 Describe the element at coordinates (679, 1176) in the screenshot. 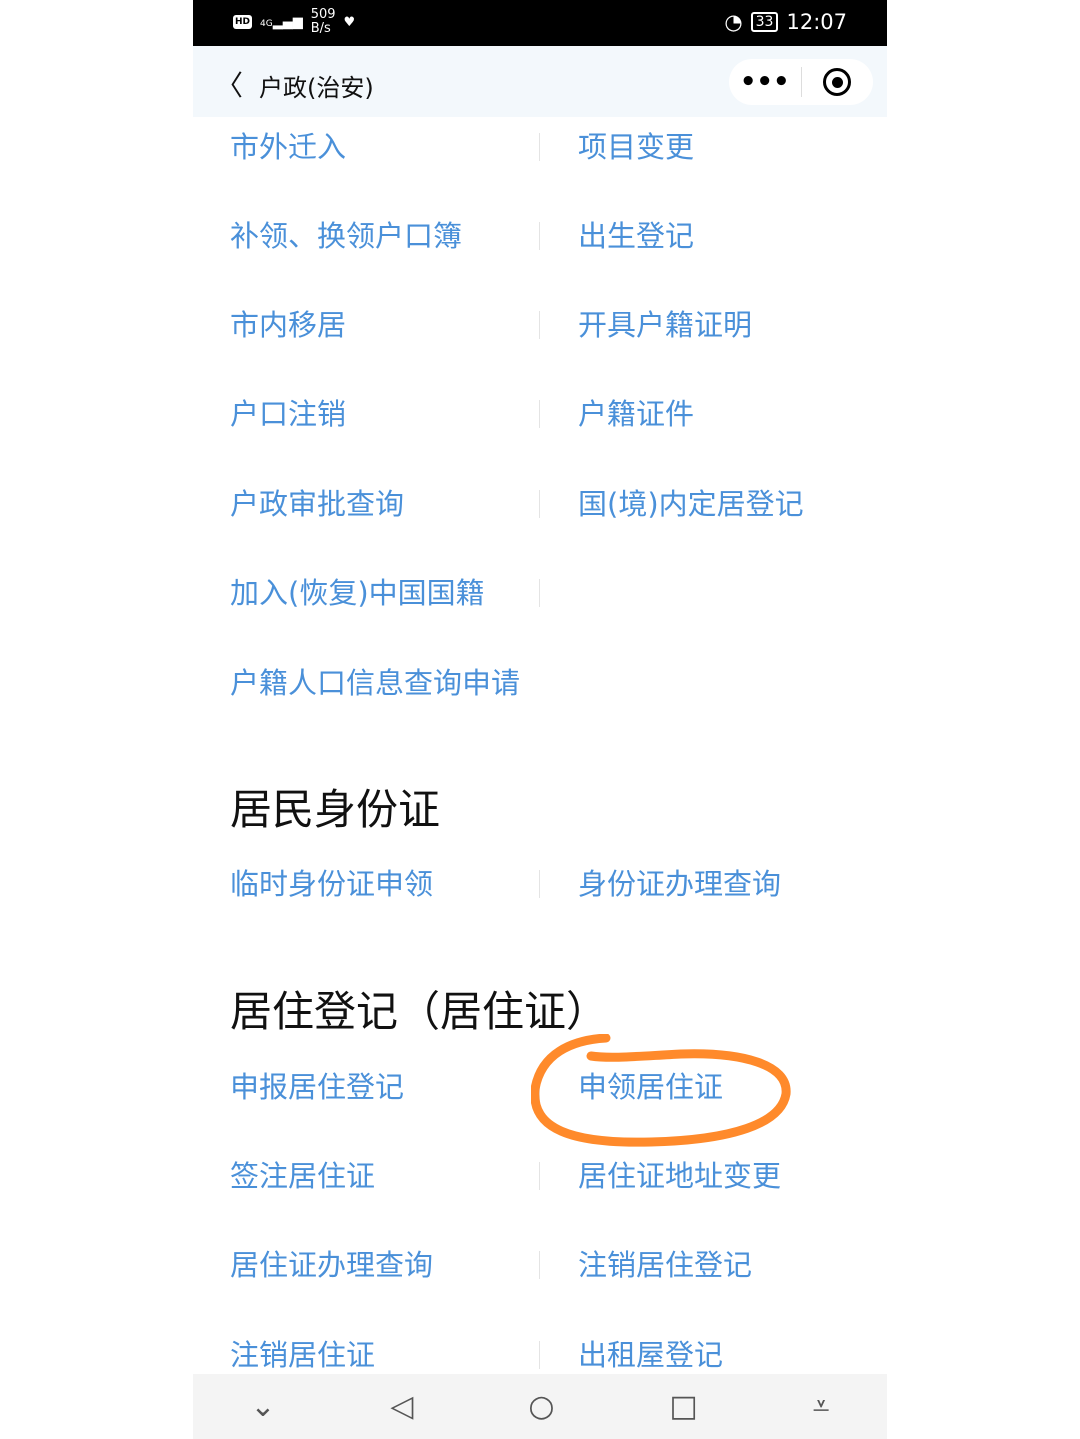

I see `service-link: 居住证地址变更` at that location.